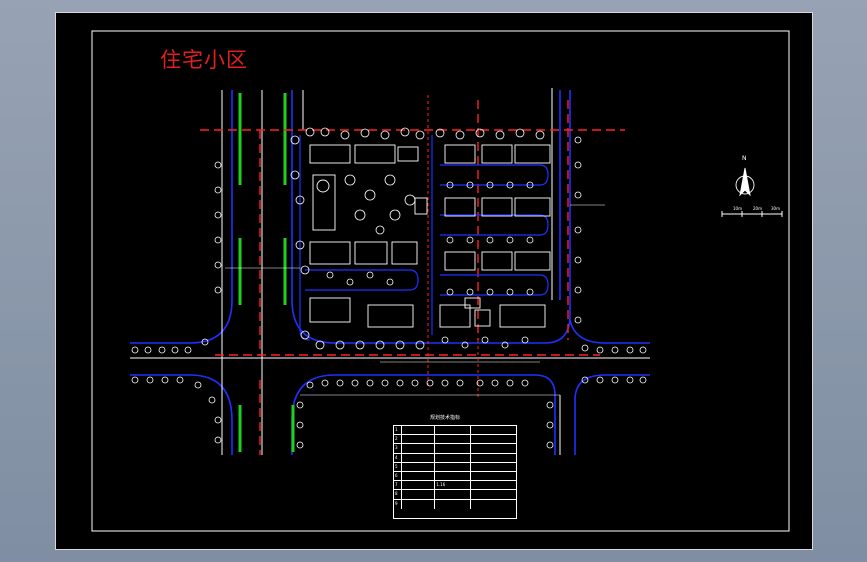 This screenshot has height=562, width=867. I want to click on dimension-lines, so click(415, 300).